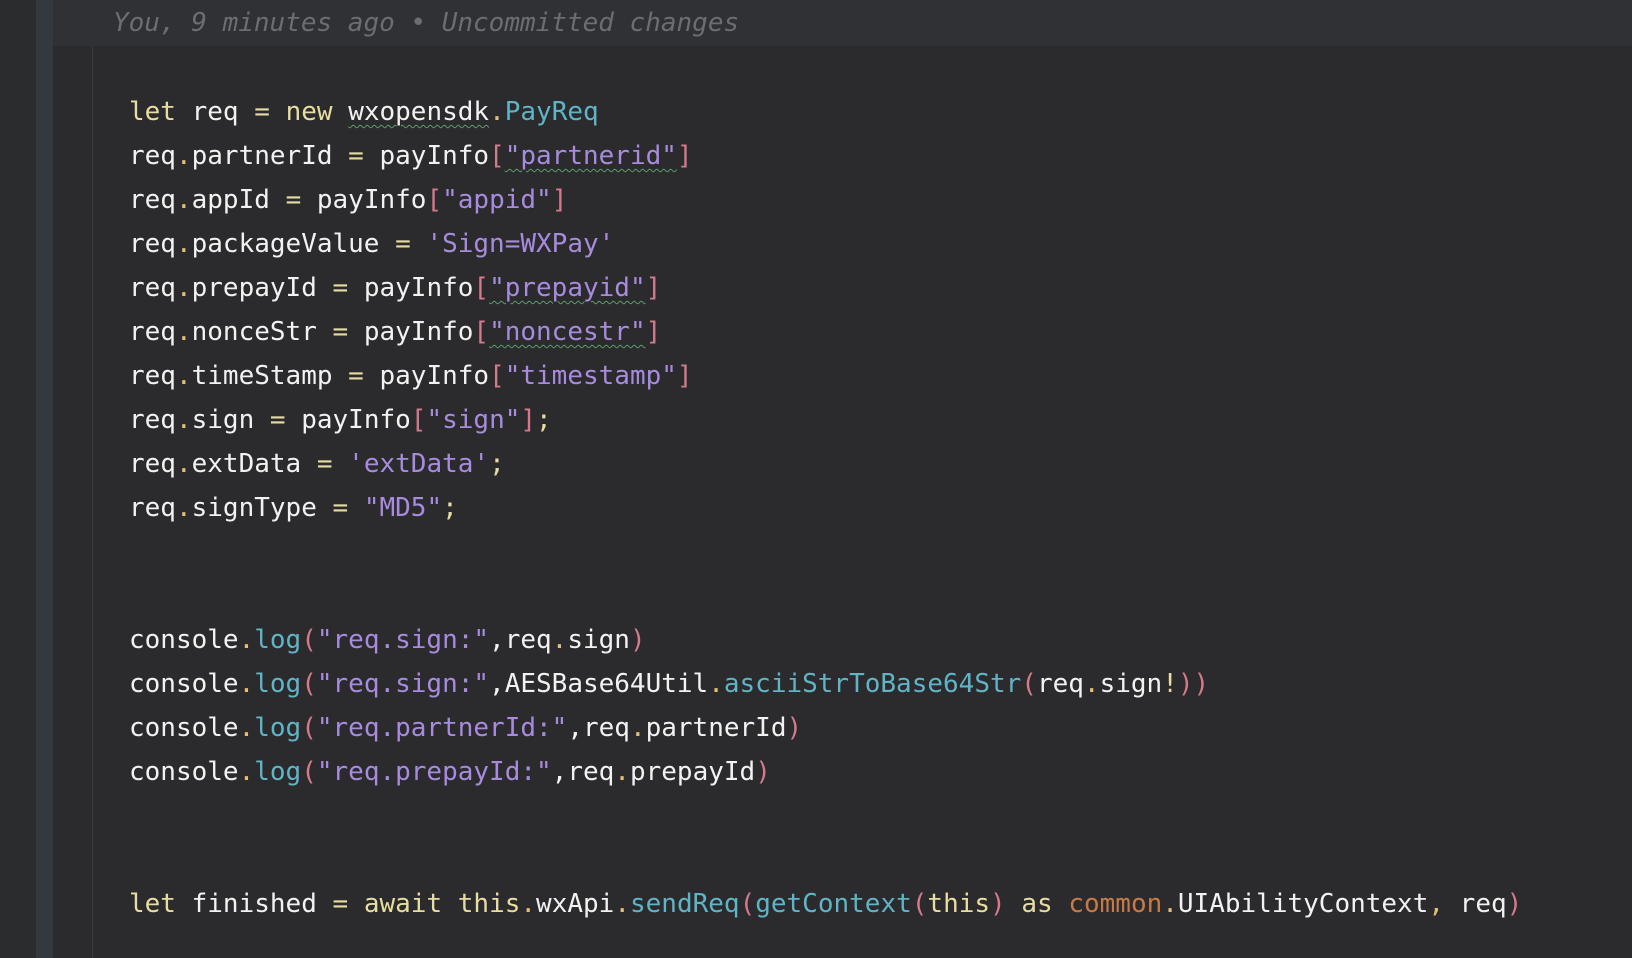 The height and width of the screenshot is (958, 1632). Describe the element at coordinates (825, 288) in the screenshot. I see `code-line-5: req.prepayId = payInfo["prepayid"]` at that location.